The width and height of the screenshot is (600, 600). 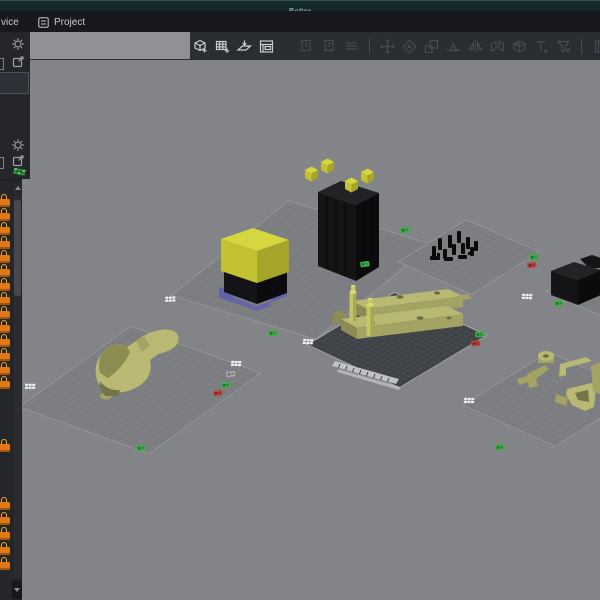 What do you see at coordinates (431, 46) in the screenshot?
I see `scale-icon` at bounding box center [431, 46].